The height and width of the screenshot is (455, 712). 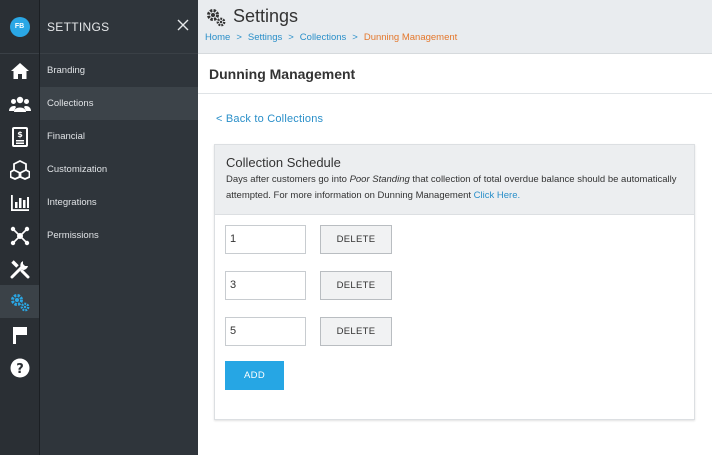 I want to click on breadcrumb-home: Home, so click(x=217, y=37).